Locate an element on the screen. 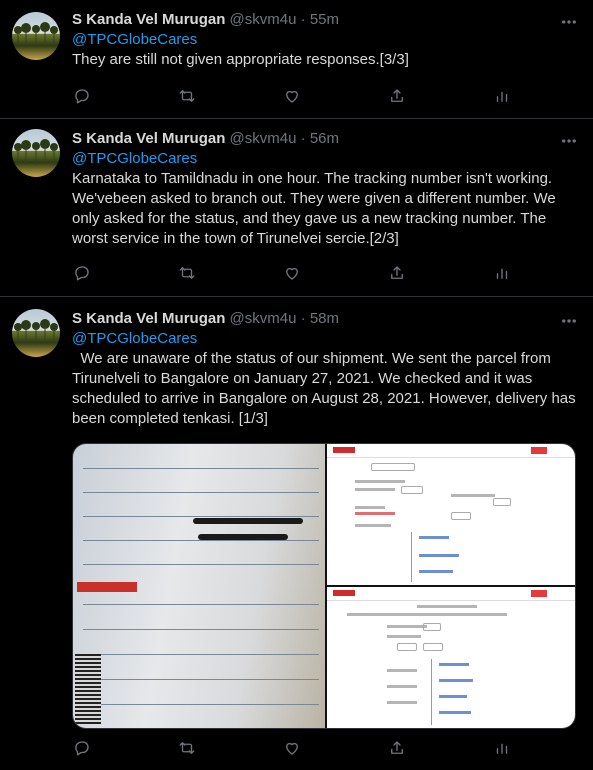 The width and height of the screenshot is (593, 770). tweet-time: 56m is located at coordinates (324, 138).